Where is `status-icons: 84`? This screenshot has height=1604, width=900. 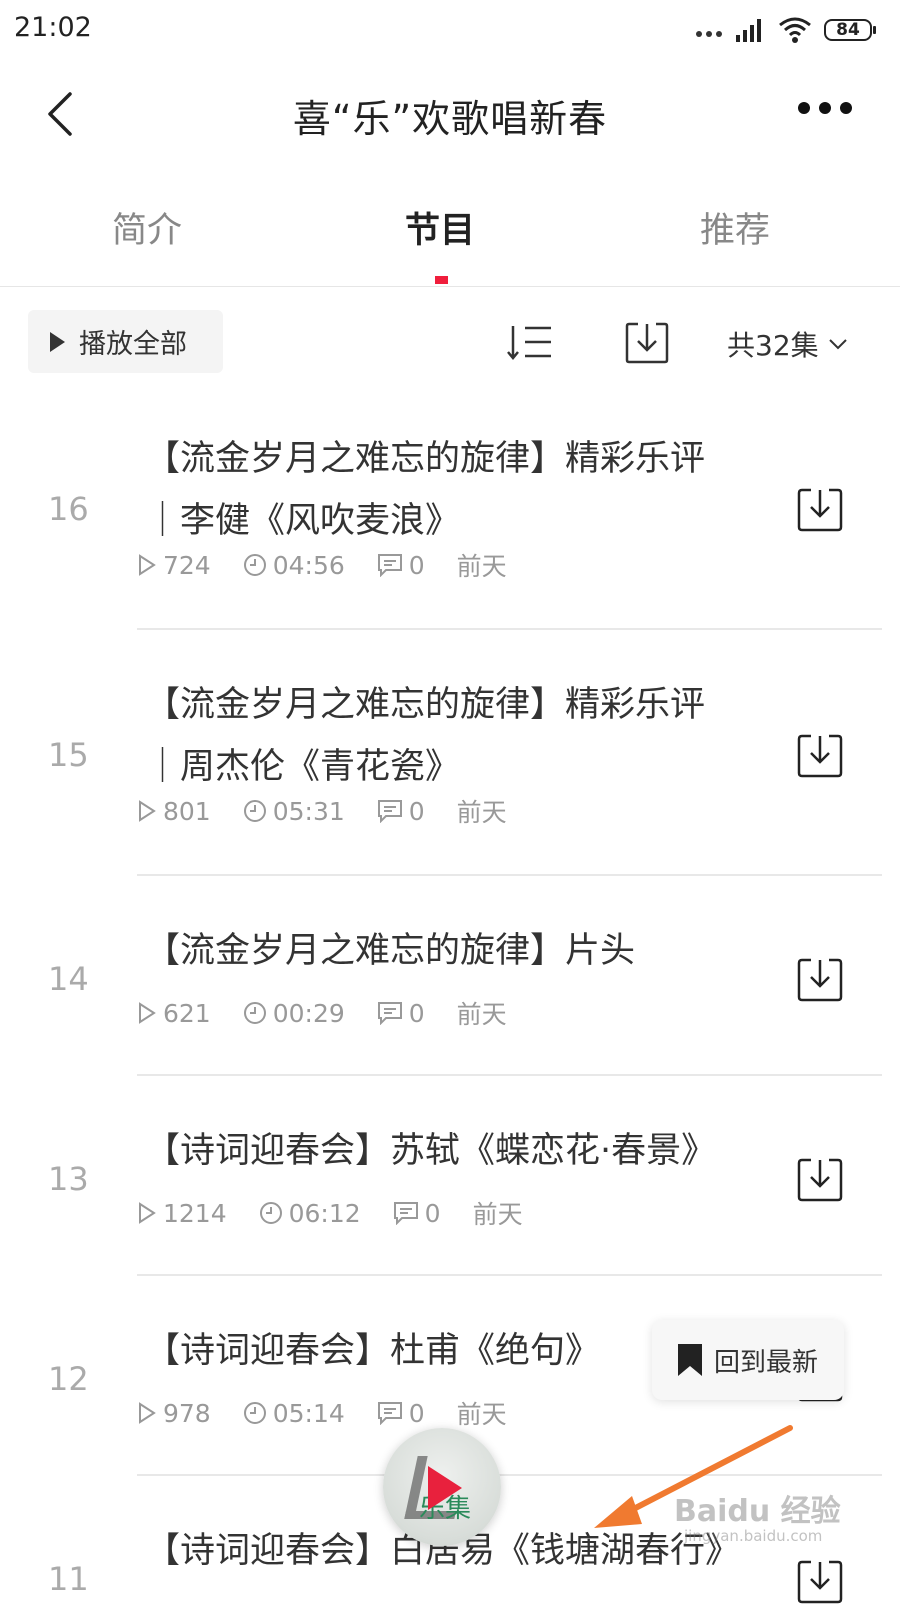
status-icons: 84 is located at coordinates (786, 30).